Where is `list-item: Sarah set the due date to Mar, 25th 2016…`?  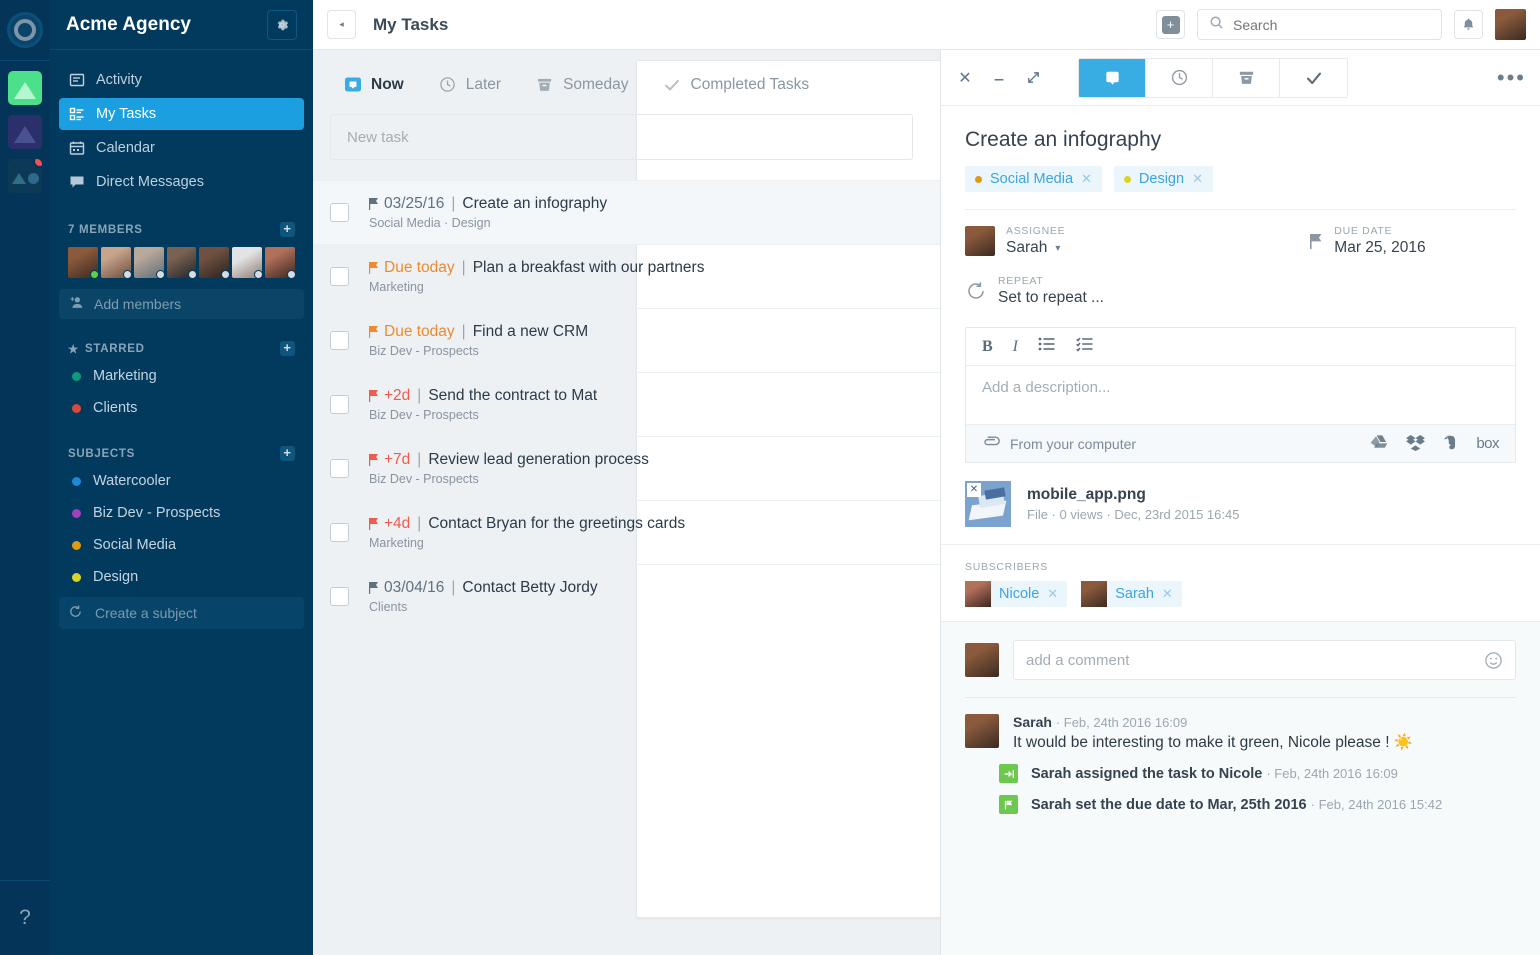
list-item: Sarah set the due date to Mar, 25th 2016… is located at coordinates (1257, 804).